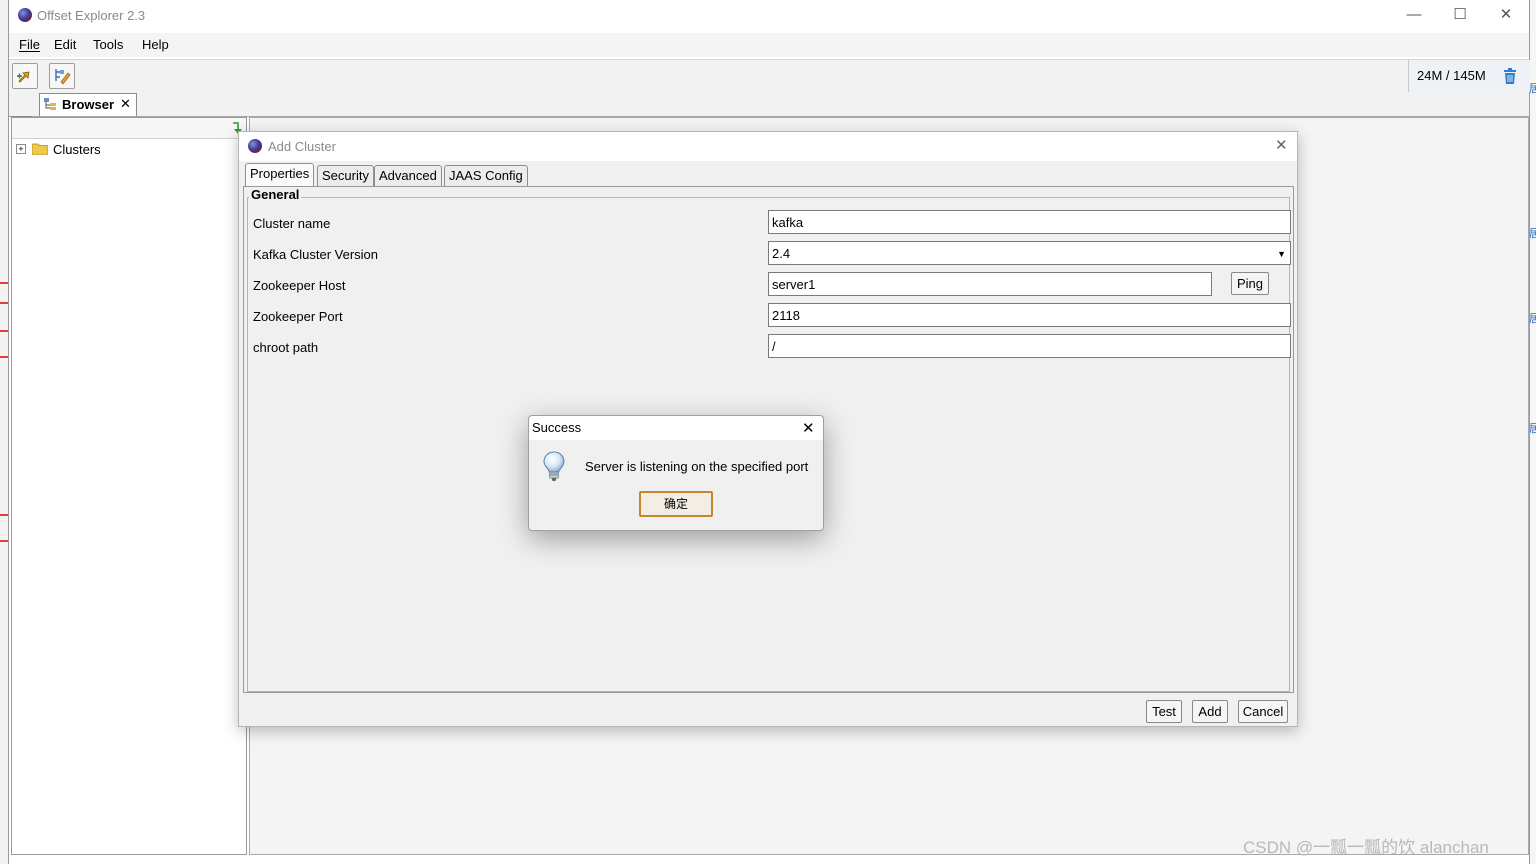  Describe the element at coordinates (676, 504) in the screenshot. I see `ok-button: 确定` at that location.